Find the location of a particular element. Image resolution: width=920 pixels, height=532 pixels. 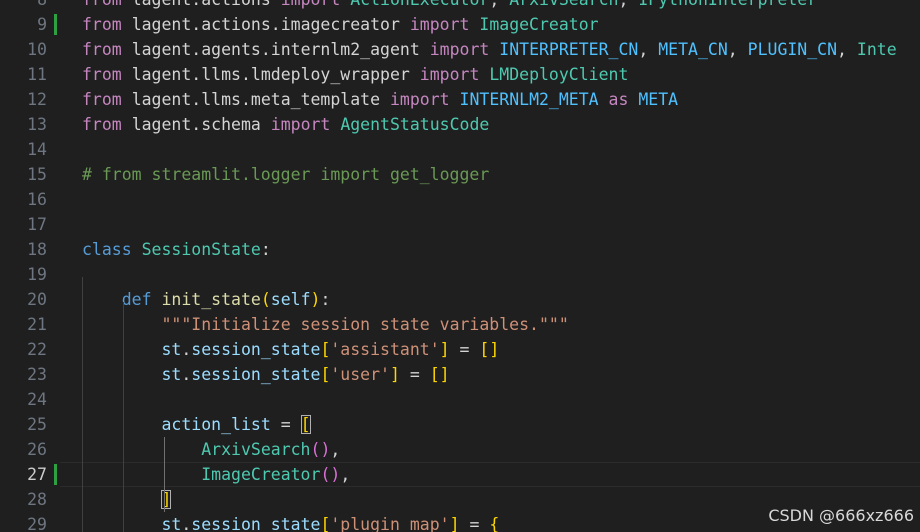

line-number: 8 is located at coordinates (23, 6).